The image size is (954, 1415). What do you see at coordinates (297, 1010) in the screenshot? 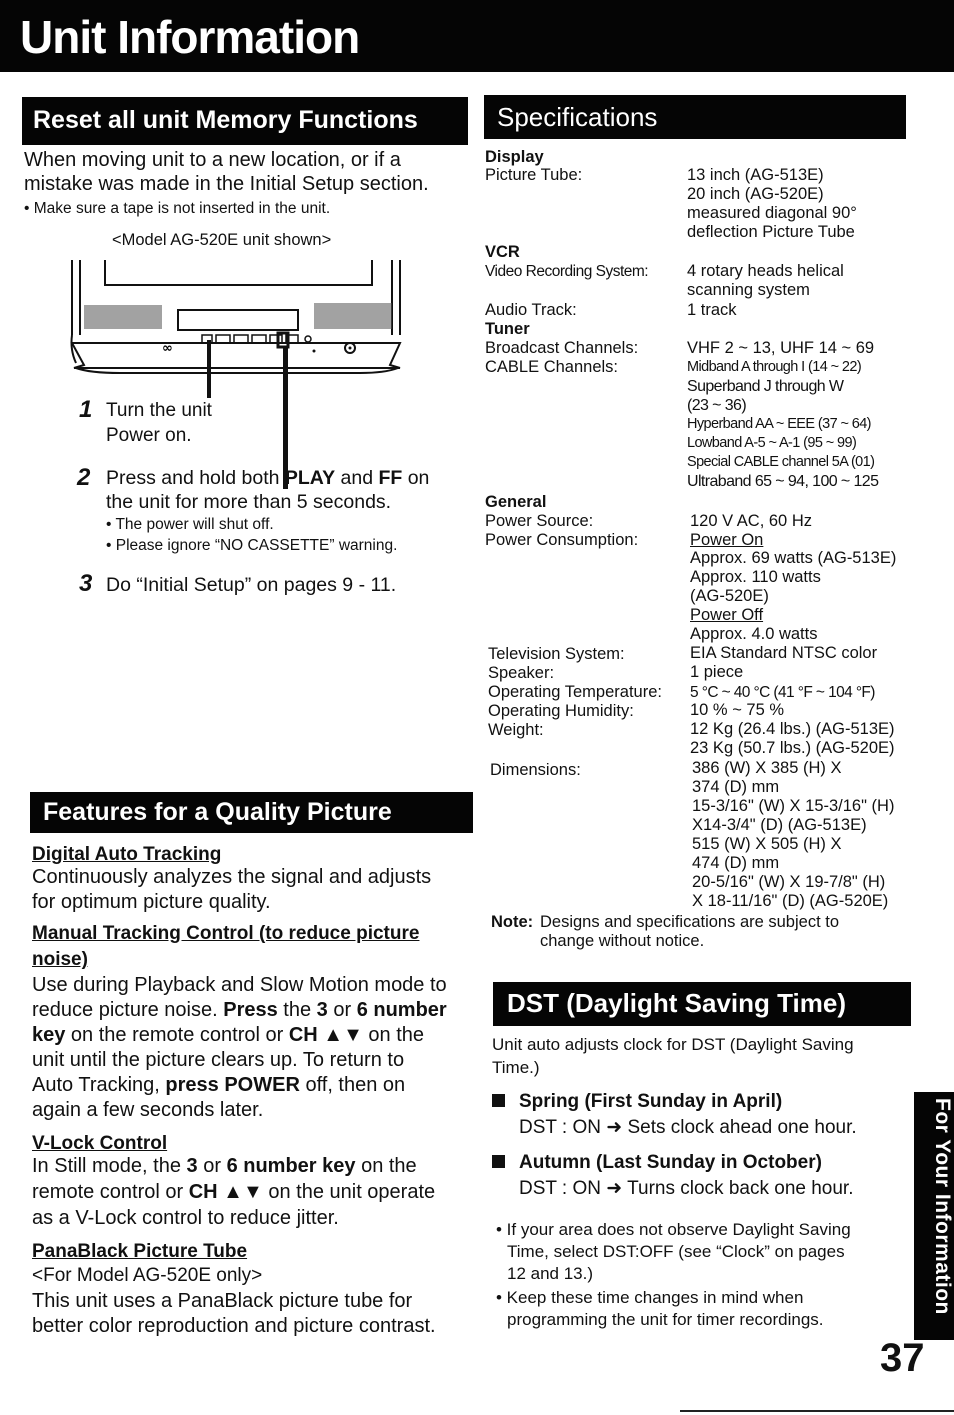
I see `feature-text-part: the` at bounding box center [297, 1010].